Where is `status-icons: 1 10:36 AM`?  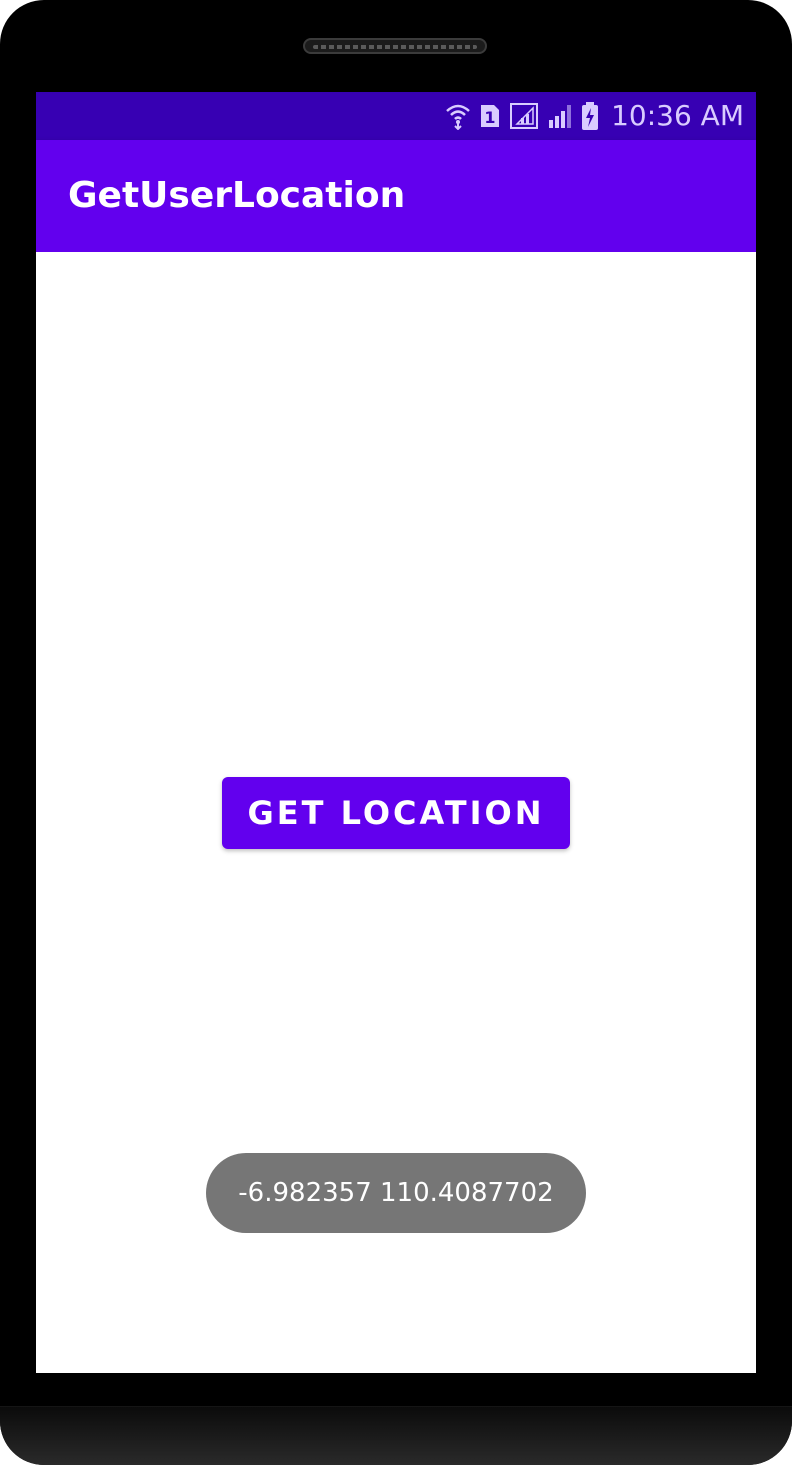 status-icons: 1 10:36 AM is located at coordinates (594, 116).